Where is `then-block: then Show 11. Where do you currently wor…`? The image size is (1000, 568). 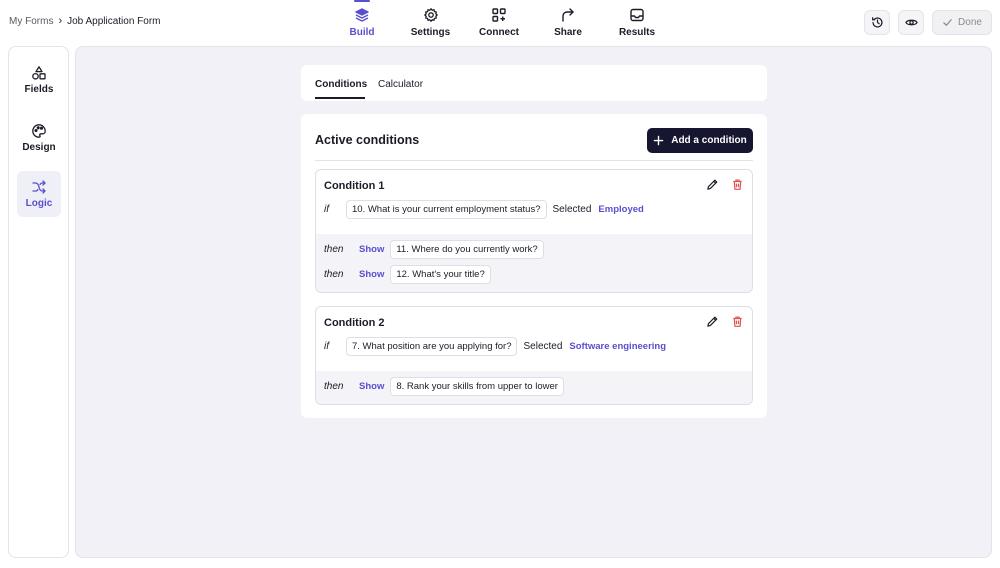 then-block: then Show 11. Where do you currently wor… is located at coordinates (534, 263).